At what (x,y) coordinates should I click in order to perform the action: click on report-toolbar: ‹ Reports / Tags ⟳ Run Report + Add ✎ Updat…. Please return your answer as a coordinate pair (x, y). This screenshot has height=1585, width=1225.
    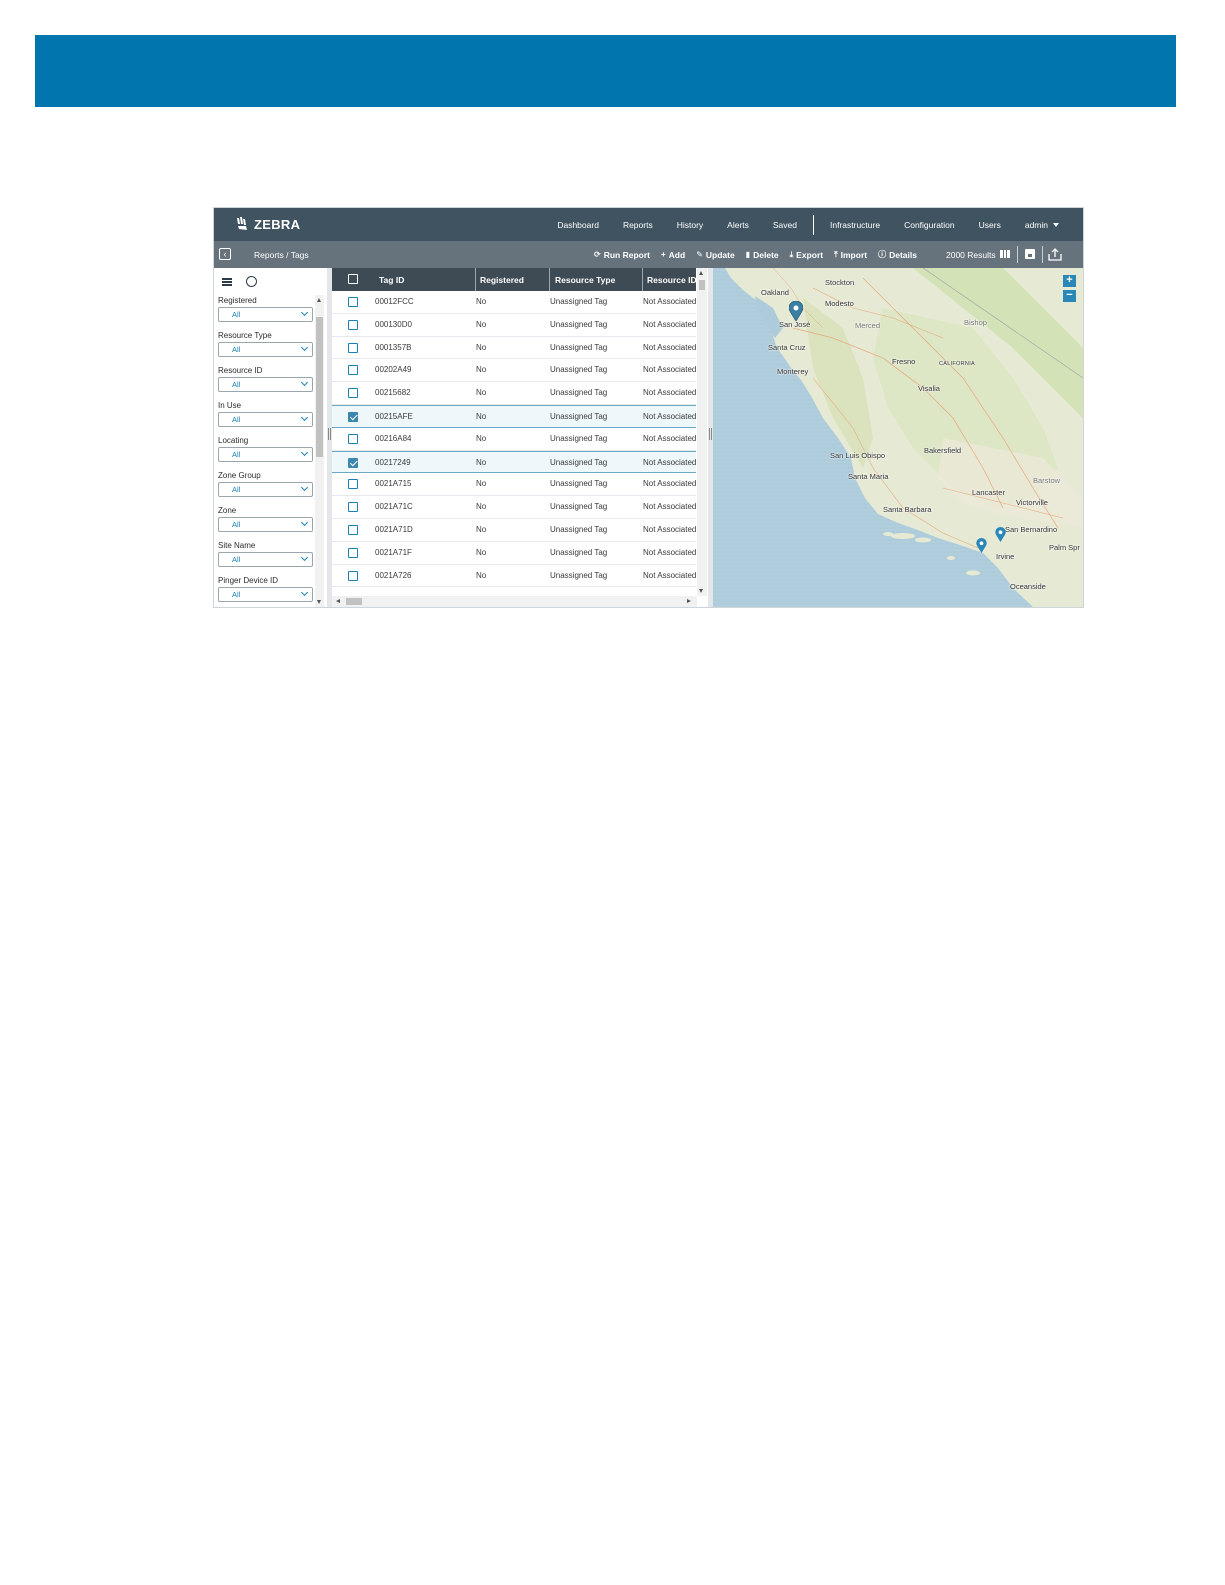
    Looking at the image, I should click on (648, 254).